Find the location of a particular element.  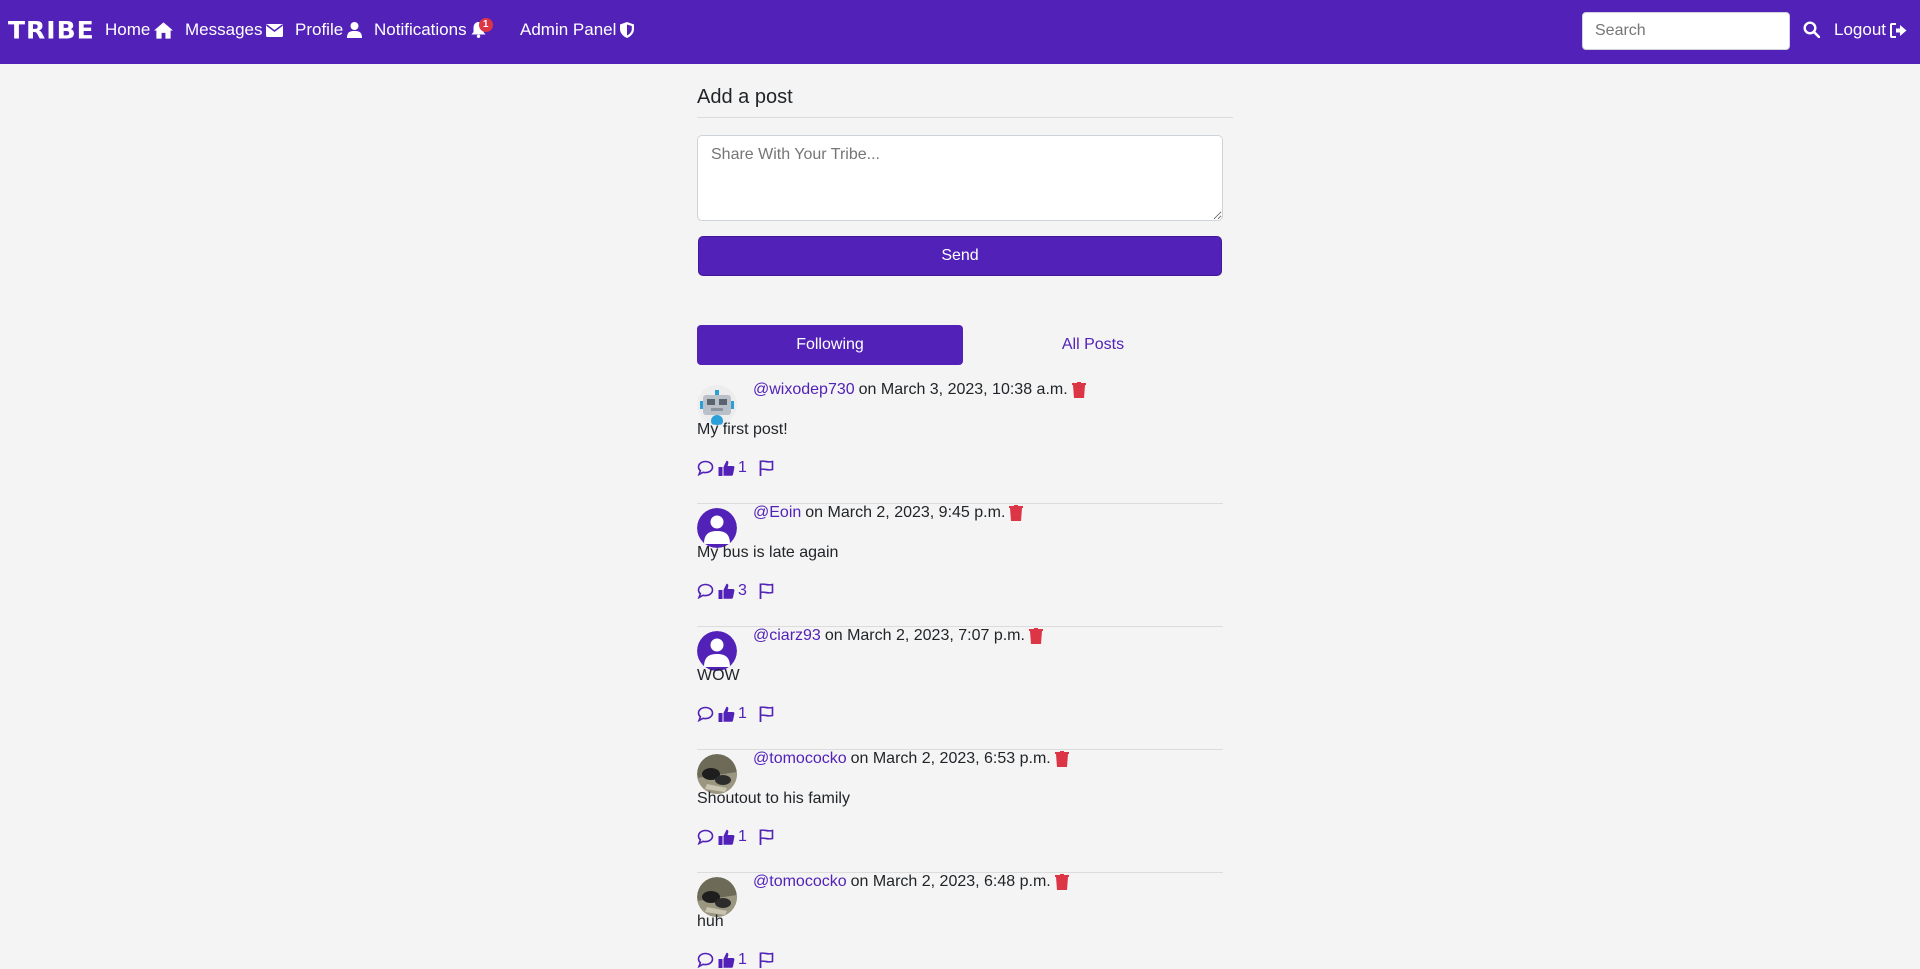

add-post-title: Add a post is located at coordinates (745, 97).